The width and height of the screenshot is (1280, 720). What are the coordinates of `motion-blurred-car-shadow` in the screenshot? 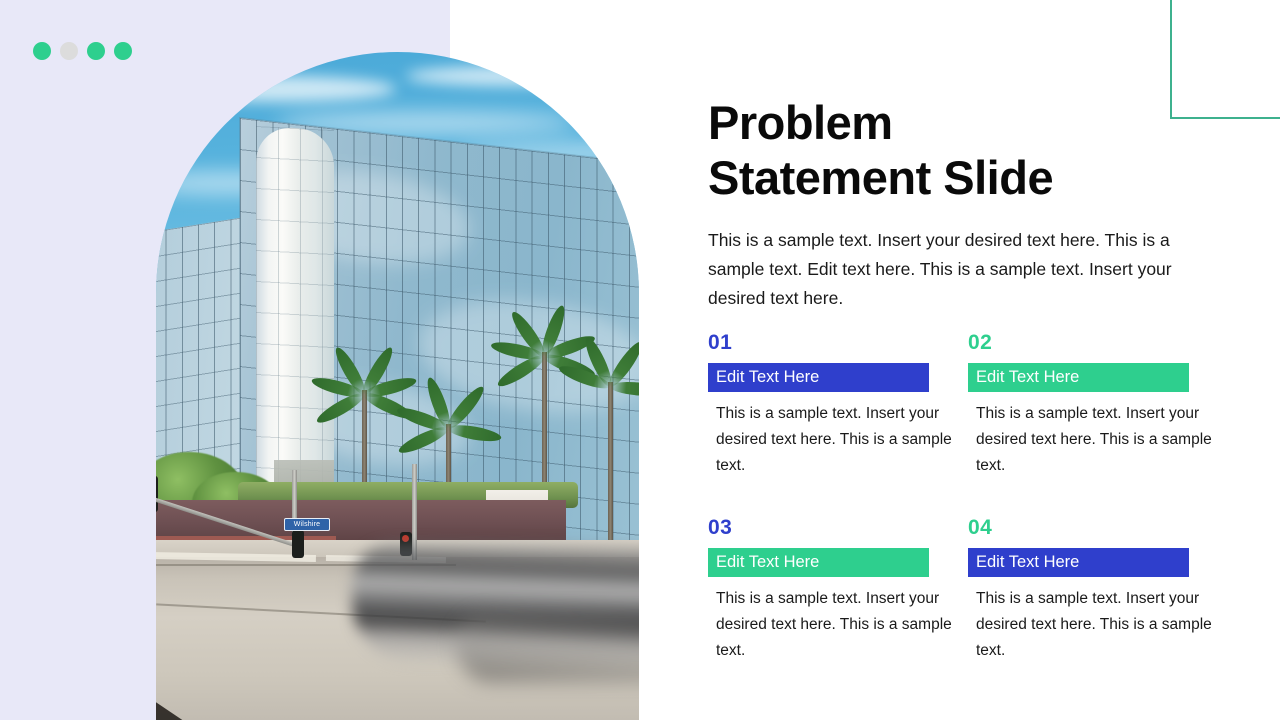 It's located at (547, 647).